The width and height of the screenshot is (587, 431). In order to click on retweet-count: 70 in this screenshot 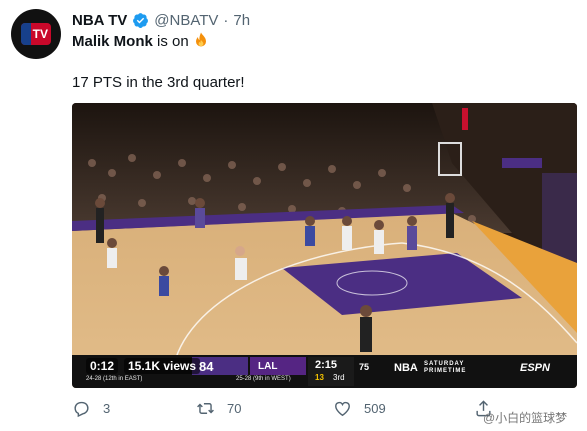, I will do `click(234, 408)`.